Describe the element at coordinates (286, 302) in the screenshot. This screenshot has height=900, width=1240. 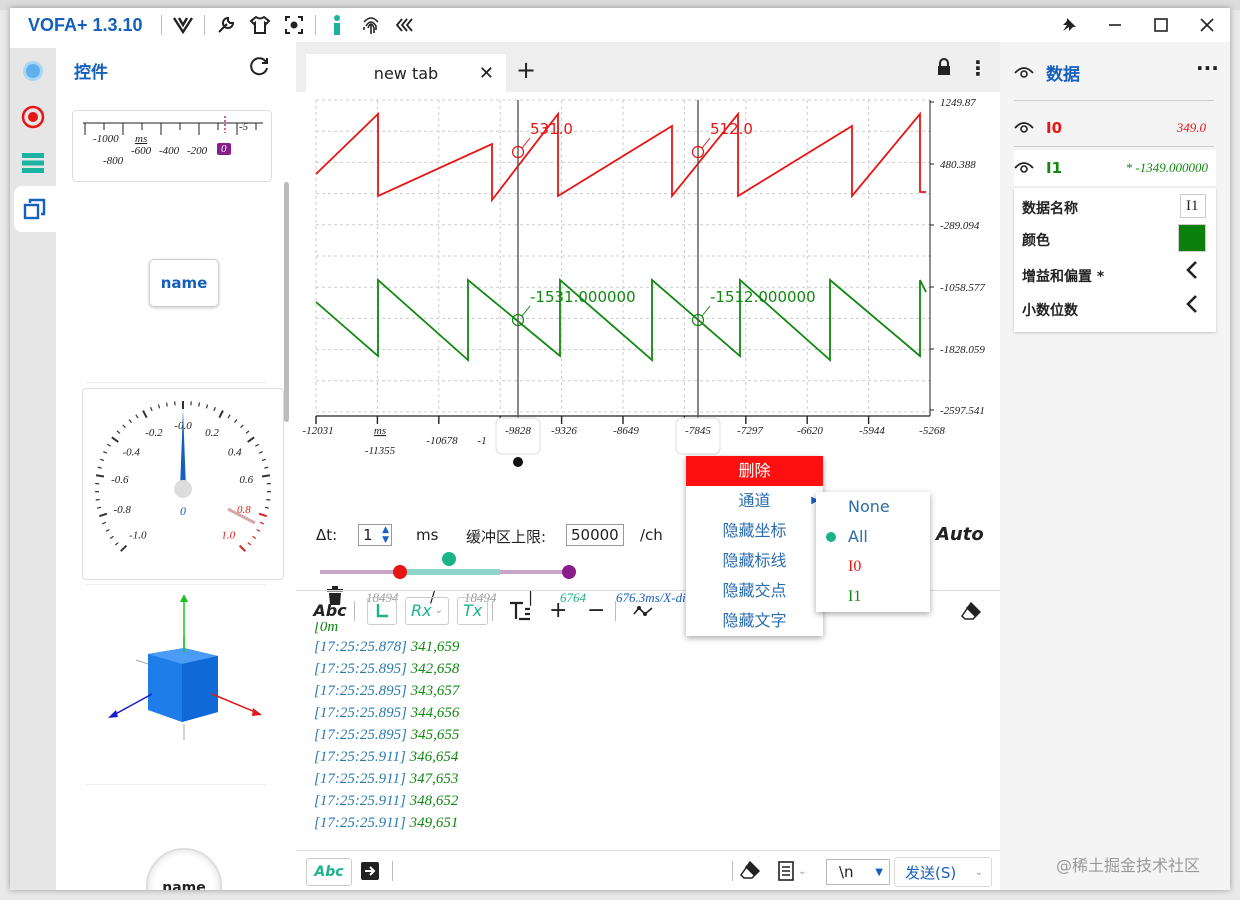
I see `widgets-scrollbar` at that location.